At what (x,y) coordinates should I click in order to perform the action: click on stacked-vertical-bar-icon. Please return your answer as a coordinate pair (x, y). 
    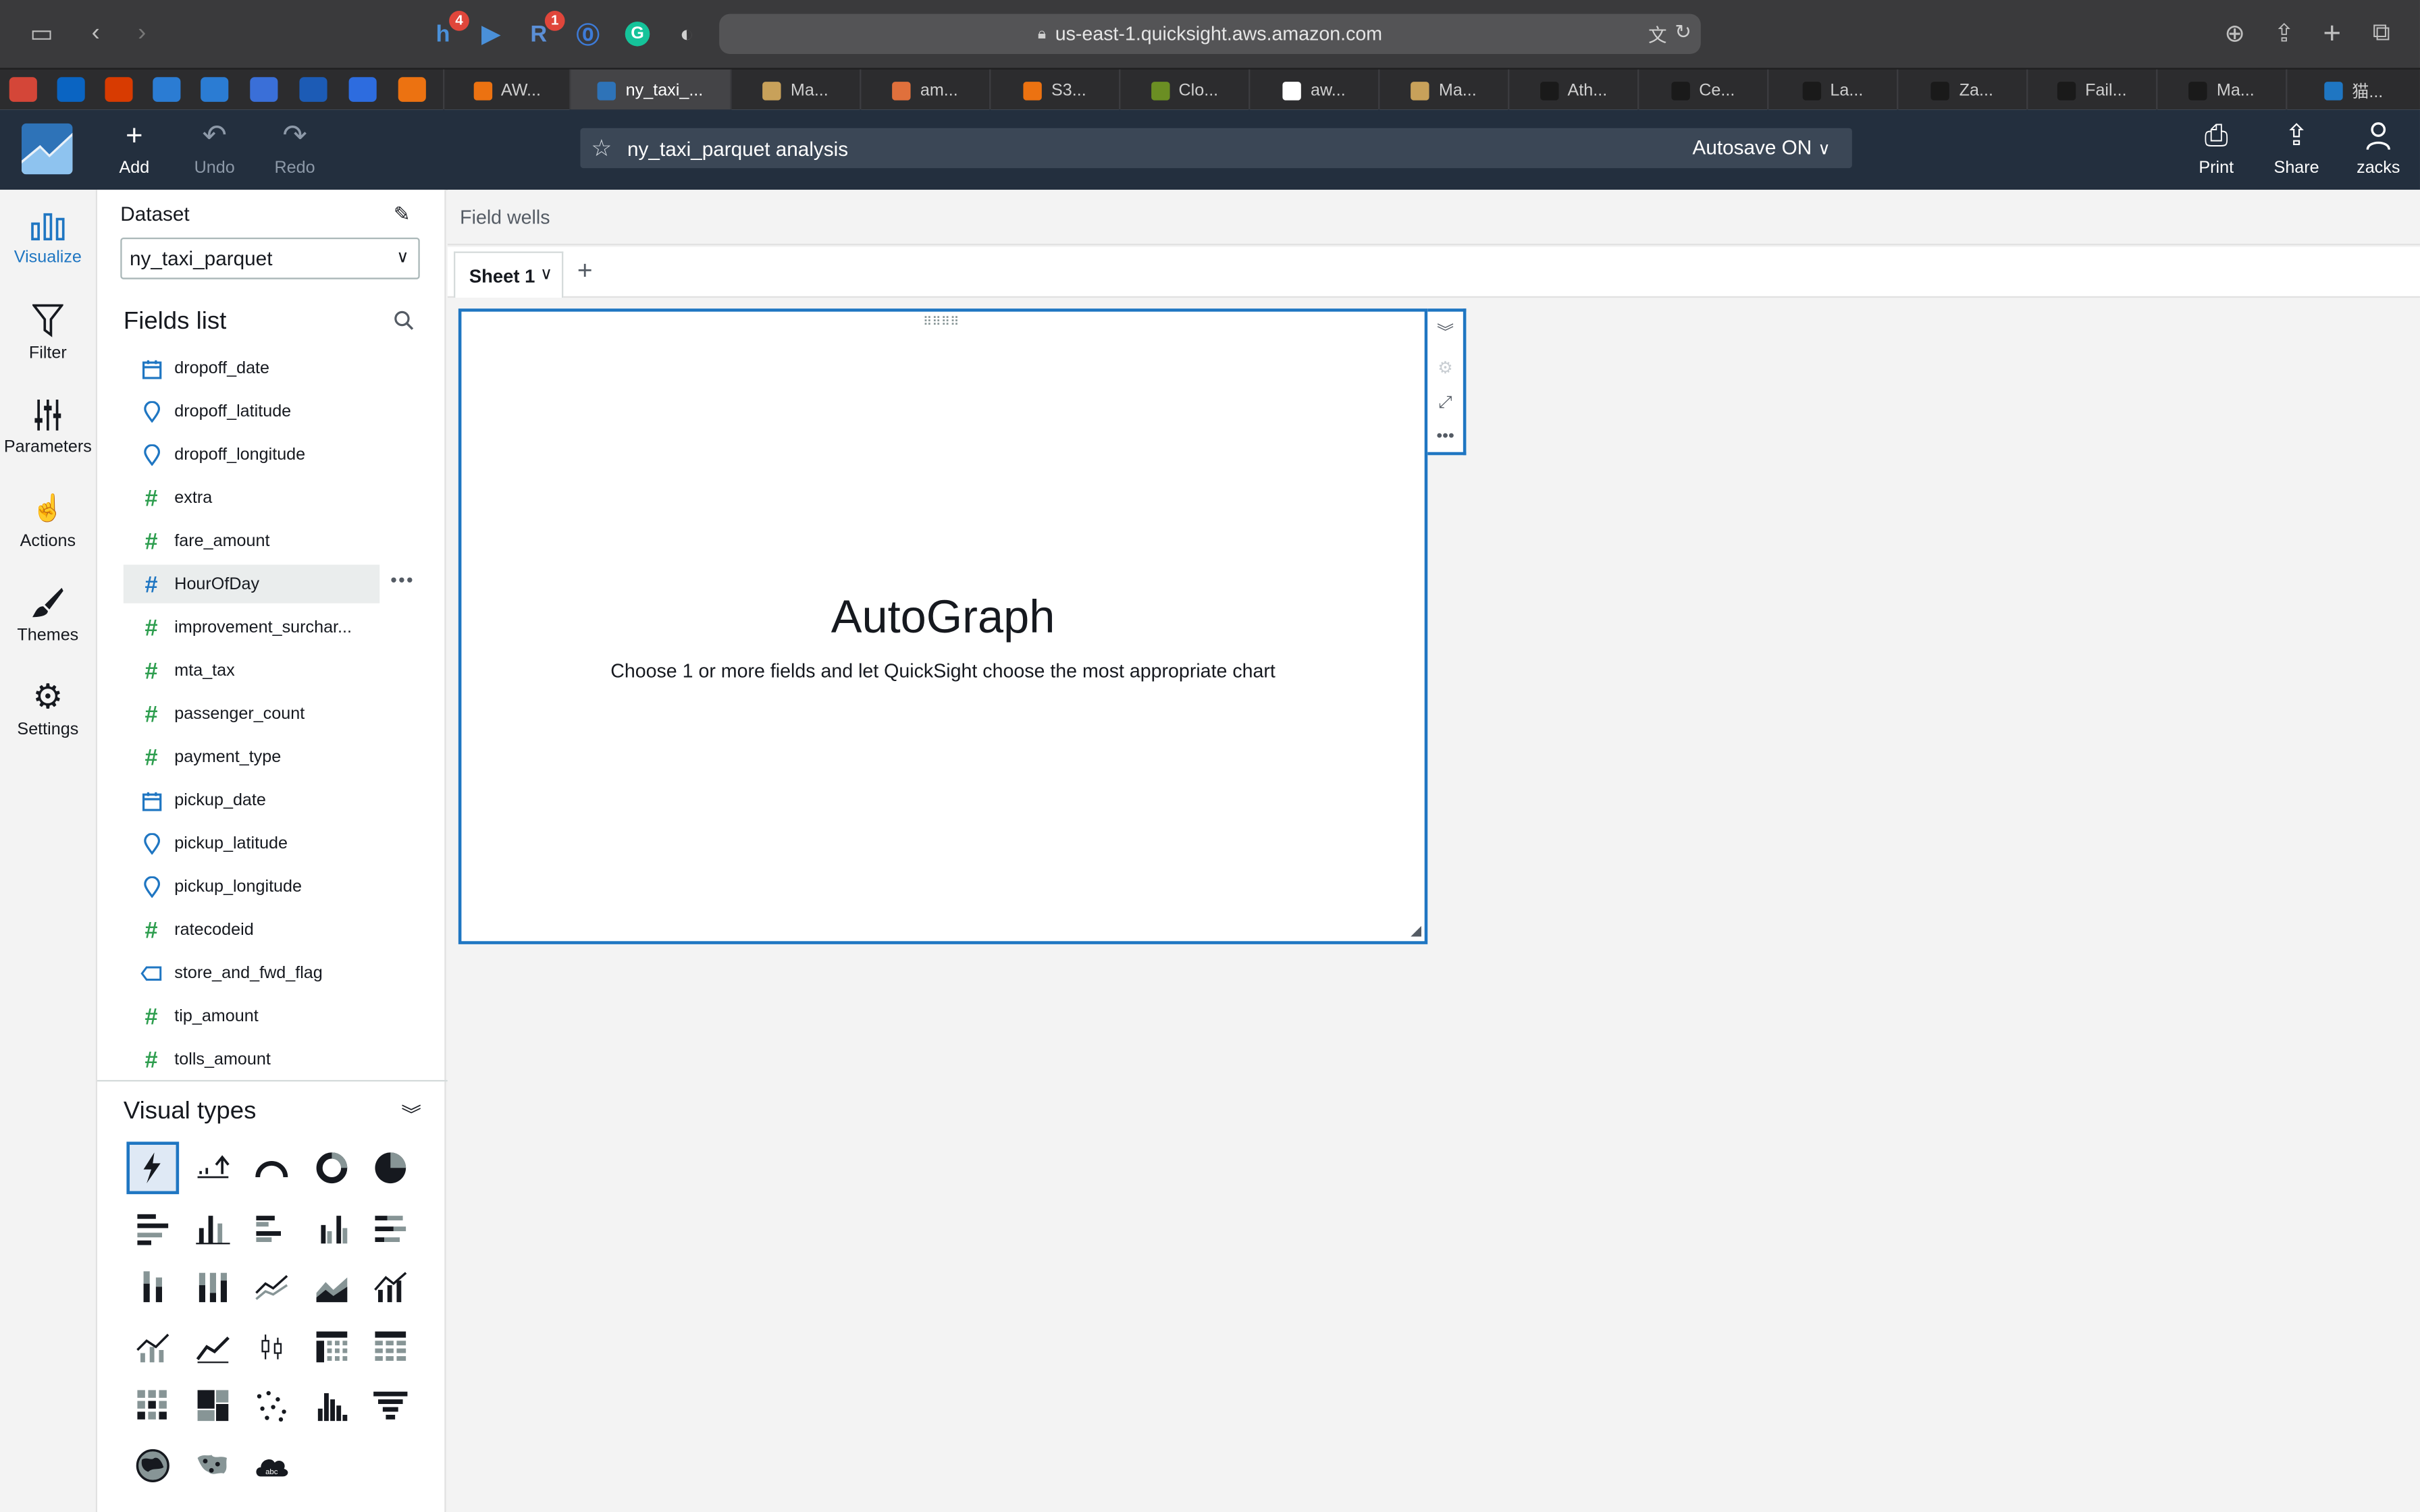
    Looking at the image, I should click on (152, 1286).